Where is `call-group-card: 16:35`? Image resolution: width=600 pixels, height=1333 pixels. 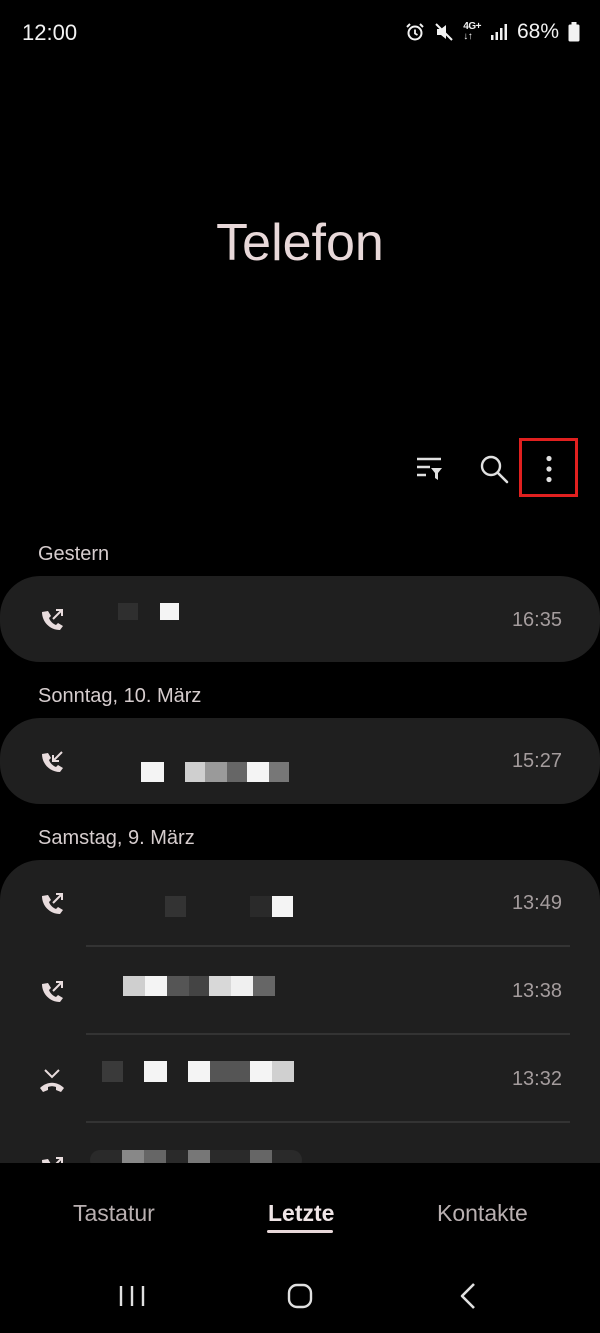
call-group-card: 16:35 is located at coordinates (300, 619).